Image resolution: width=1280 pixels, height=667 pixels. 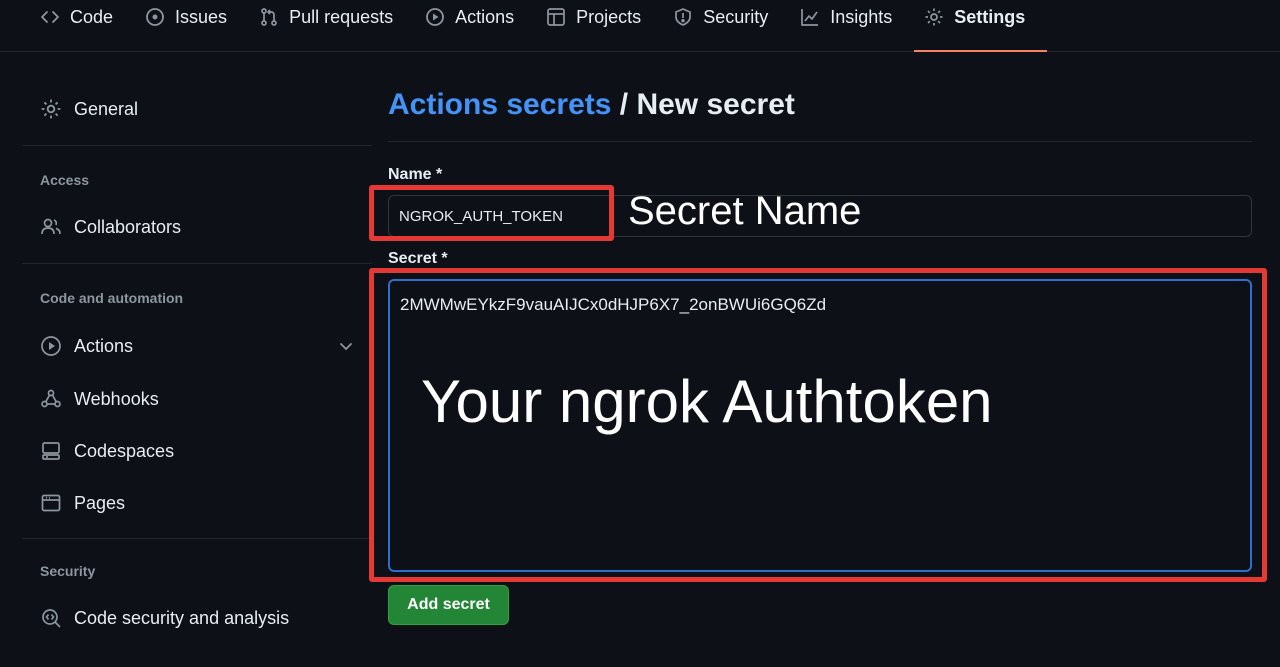 I want to click on tab-code: Code, so click(x=84, y=22).